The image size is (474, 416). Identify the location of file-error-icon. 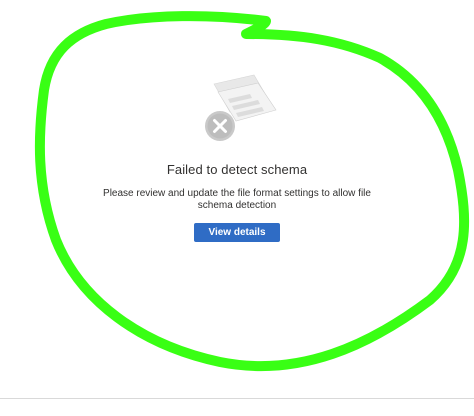
(241, 107).